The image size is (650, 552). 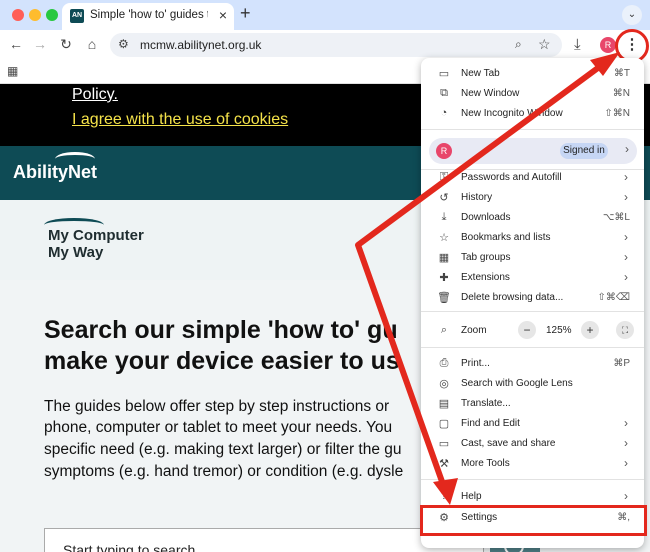 I want to click on url-text: mcmw.abilitynet.org.uk, so click(x=201, y=45).